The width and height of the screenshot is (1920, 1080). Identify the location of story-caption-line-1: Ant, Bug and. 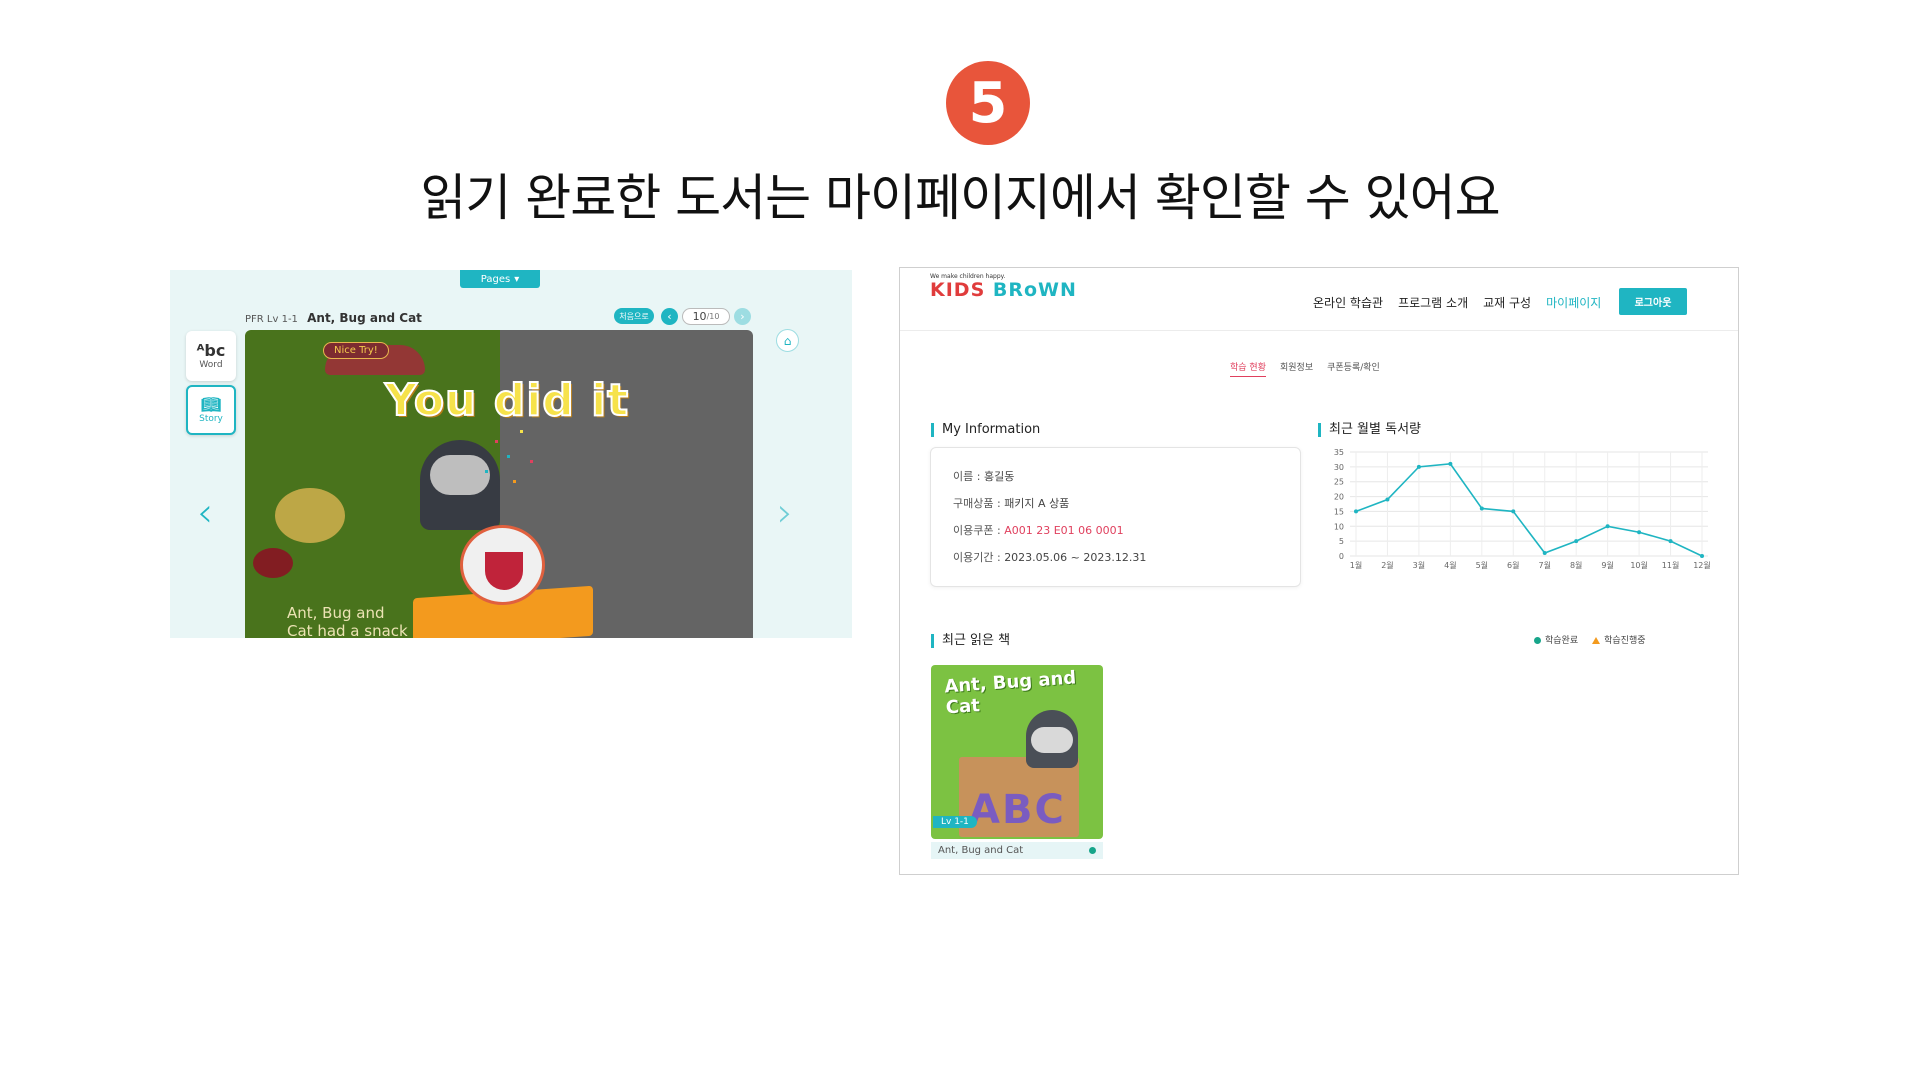
(336, 613).